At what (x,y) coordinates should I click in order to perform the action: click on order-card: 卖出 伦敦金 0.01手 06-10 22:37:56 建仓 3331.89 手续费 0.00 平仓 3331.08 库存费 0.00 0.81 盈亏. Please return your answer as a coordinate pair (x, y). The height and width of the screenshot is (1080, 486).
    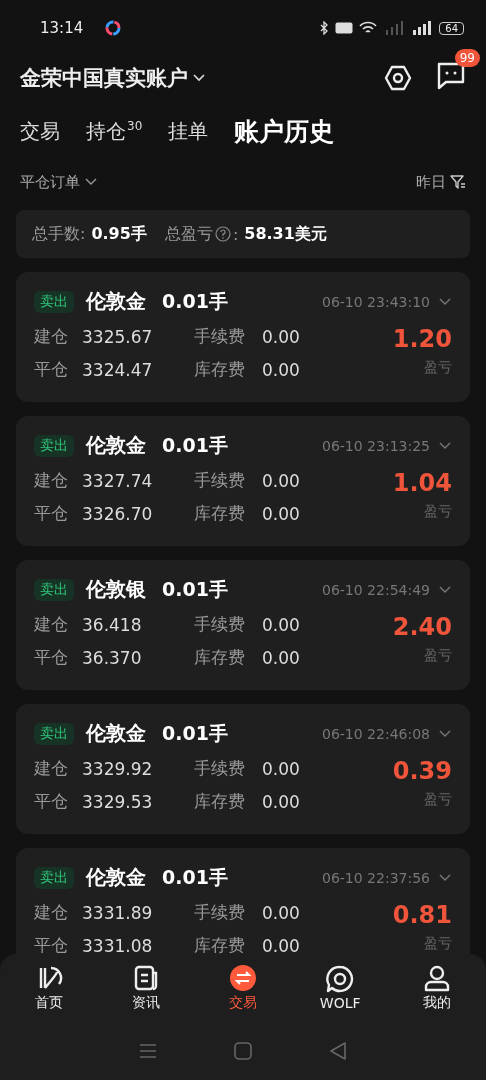
    Looking at the image, I should click on (243, 901).